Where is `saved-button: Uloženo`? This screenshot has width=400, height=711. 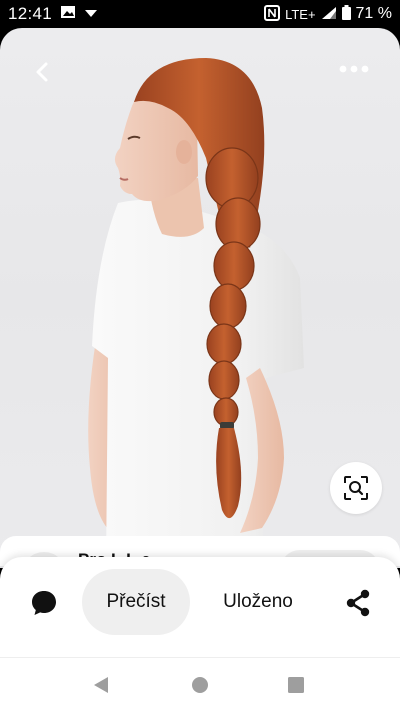 saved-button: Uloženo is located at coordinates (258, 602).